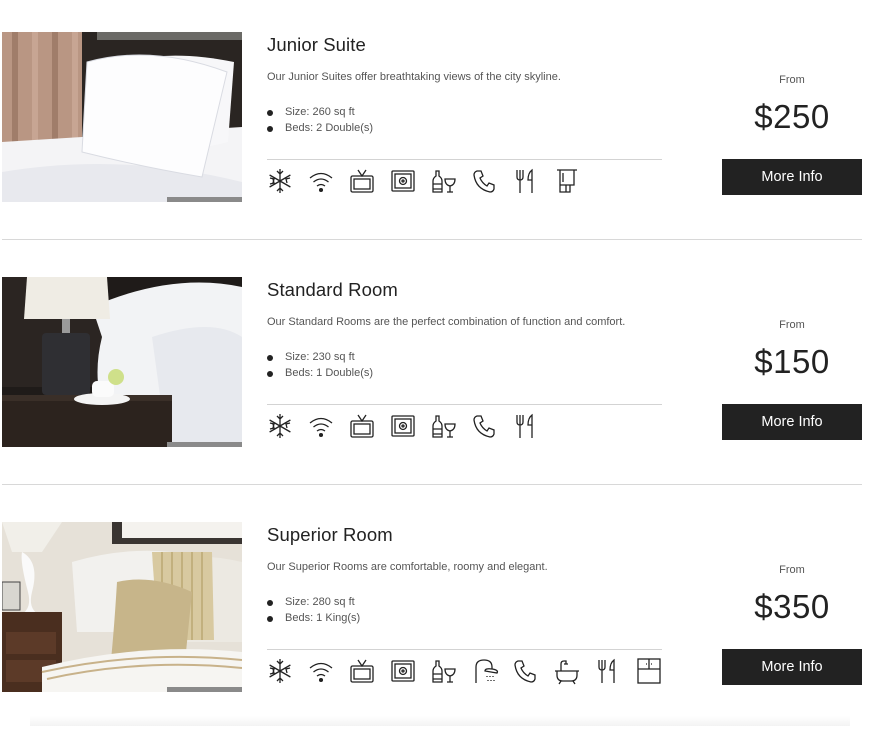 The height and width of the screenshot is (735, 872). Describe the element at coordinates (330, 535) in the screenshot. I see `room-title: Superior Room` at that location.